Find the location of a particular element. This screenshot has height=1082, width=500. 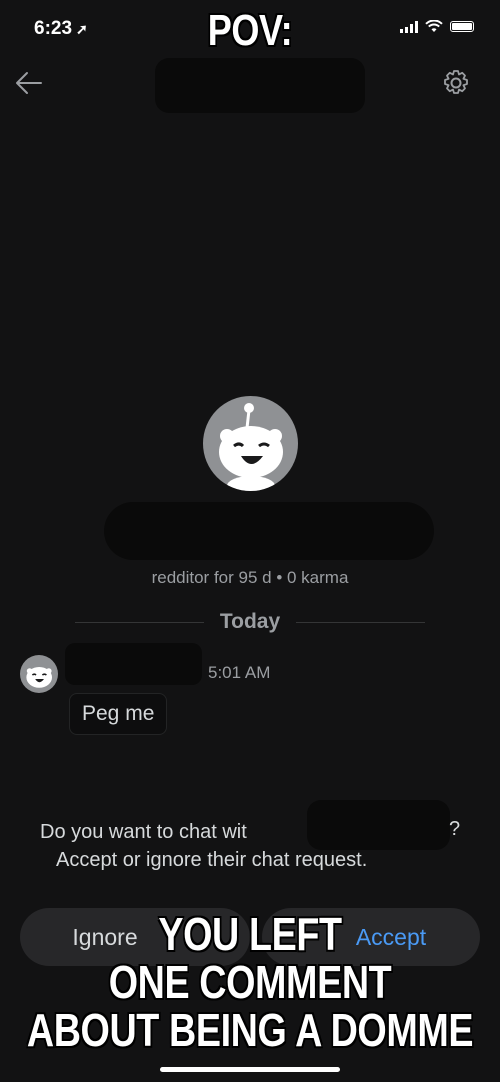

meme-bottom-caption: YOU LEFT ONE COMMENT ABOUT BEING A DOMME is located at coordinates (250, 981).